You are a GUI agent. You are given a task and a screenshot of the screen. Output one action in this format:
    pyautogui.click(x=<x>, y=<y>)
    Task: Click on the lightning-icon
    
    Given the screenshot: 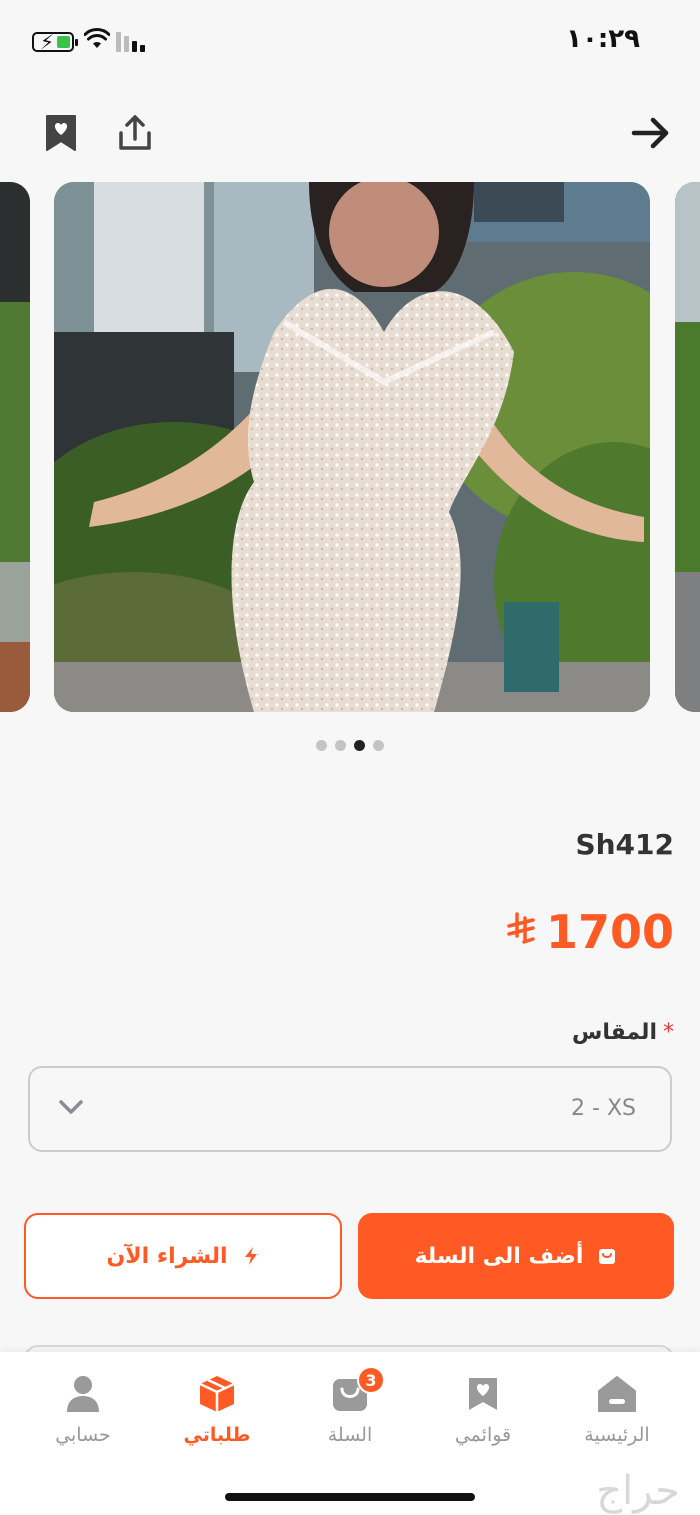 What is the action you would take?
    pyautogui.click(x=250, y=1256)
    